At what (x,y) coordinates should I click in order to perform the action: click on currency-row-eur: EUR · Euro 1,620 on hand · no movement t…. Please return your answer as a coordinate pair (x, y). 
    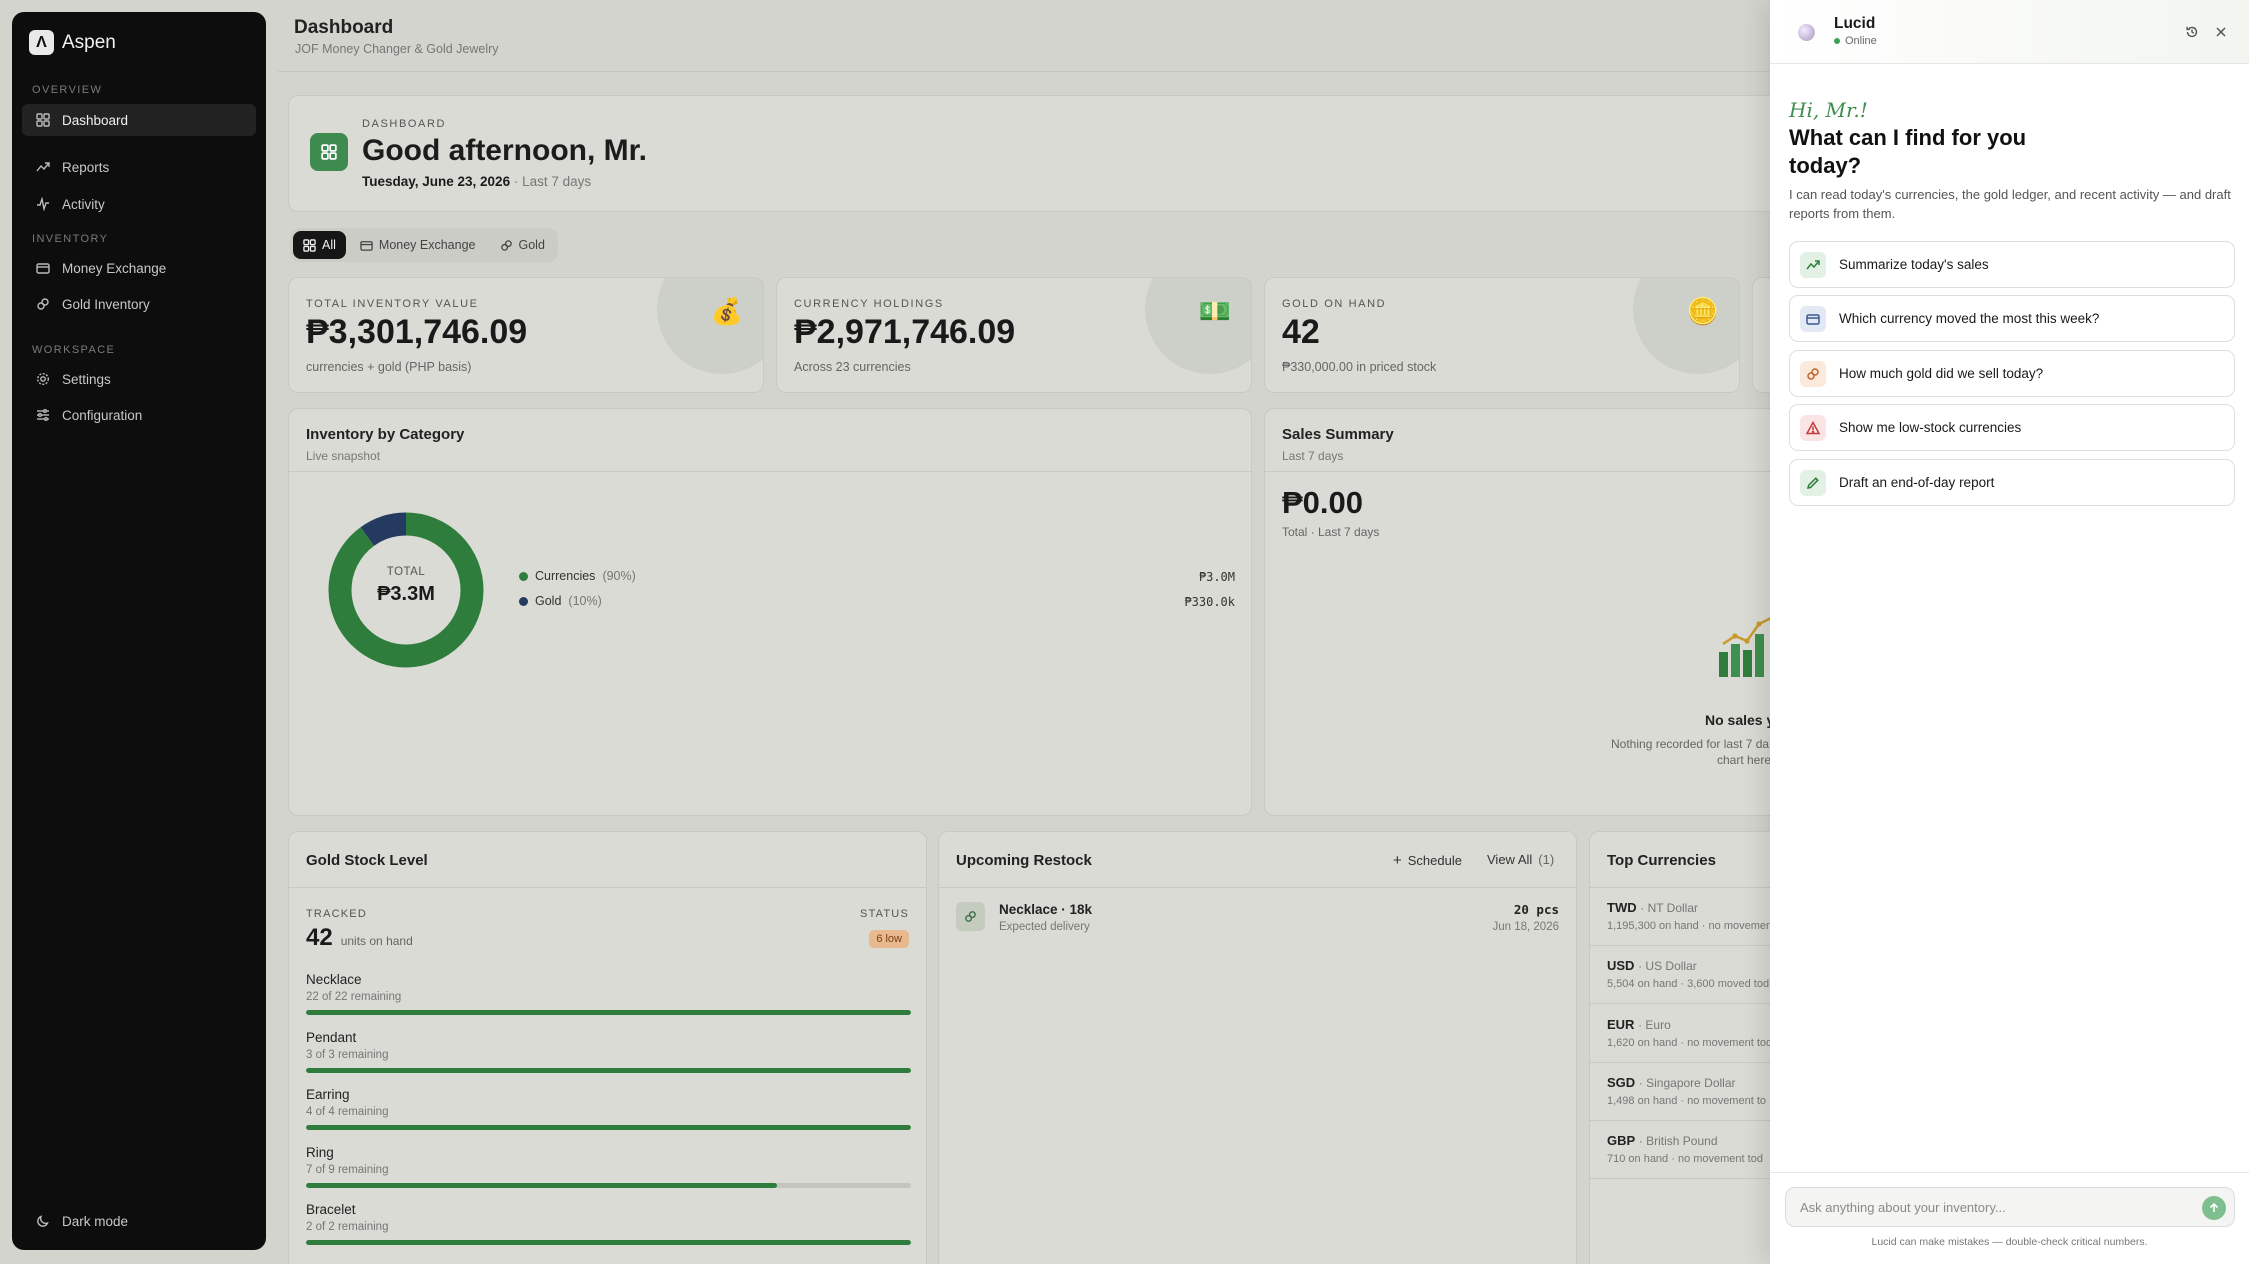
    Looking at the image, I should click on (1685, 1034).